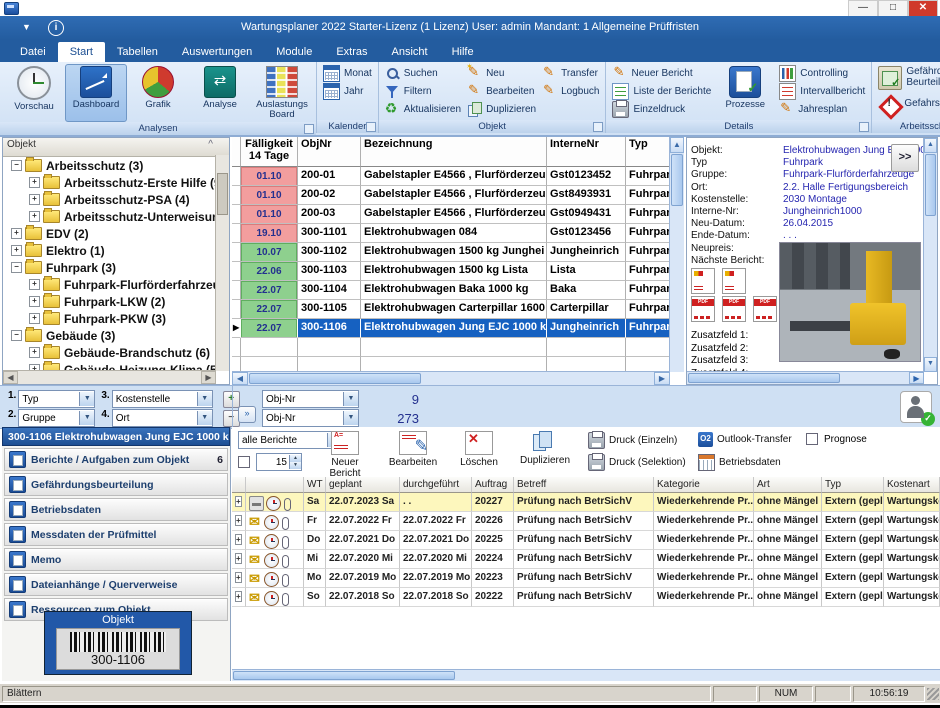 The height and width of the screenshot is (708, 940). Describe the element at coordinates (501, 109) in the screenshot. I see `ribbon-button-duplizieren: Duplizieren` at that location.